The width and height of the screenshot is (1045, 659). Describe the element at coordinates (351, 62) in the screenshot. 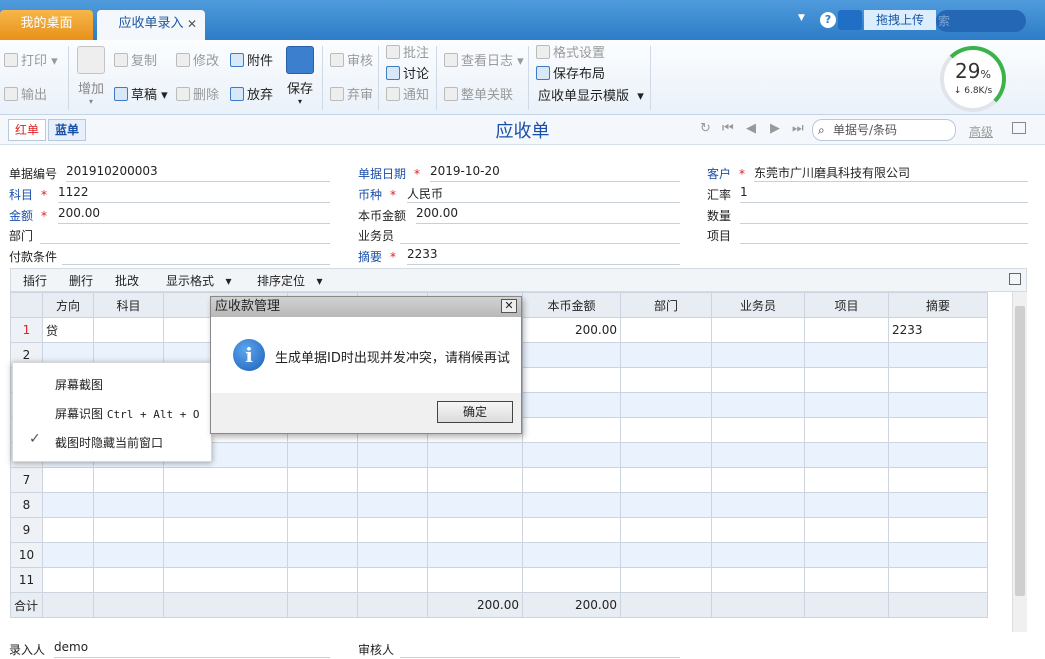

I see `audit-button: 审核` at that location.